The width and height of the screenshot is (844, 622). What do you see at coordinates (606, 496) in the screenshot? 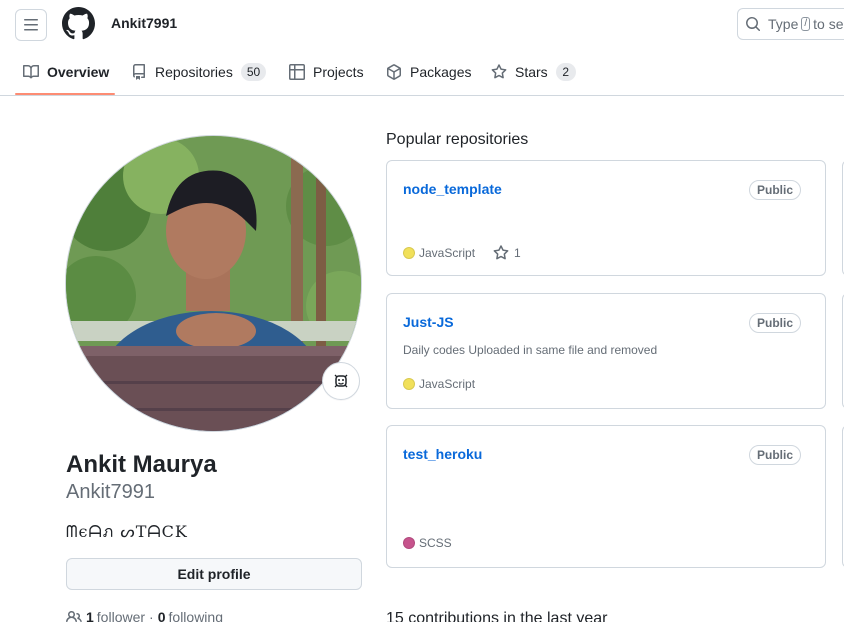
I see `repo-card: test_heroku Public SCSS` at bounding box center [606, 496].